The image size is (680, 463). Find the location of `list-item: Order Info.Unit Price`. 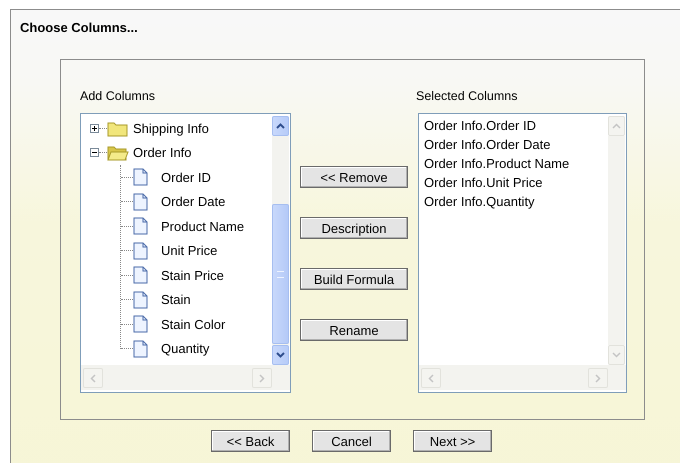

list-item: Order Info.Unit Price is located at coordinates (516, 182).